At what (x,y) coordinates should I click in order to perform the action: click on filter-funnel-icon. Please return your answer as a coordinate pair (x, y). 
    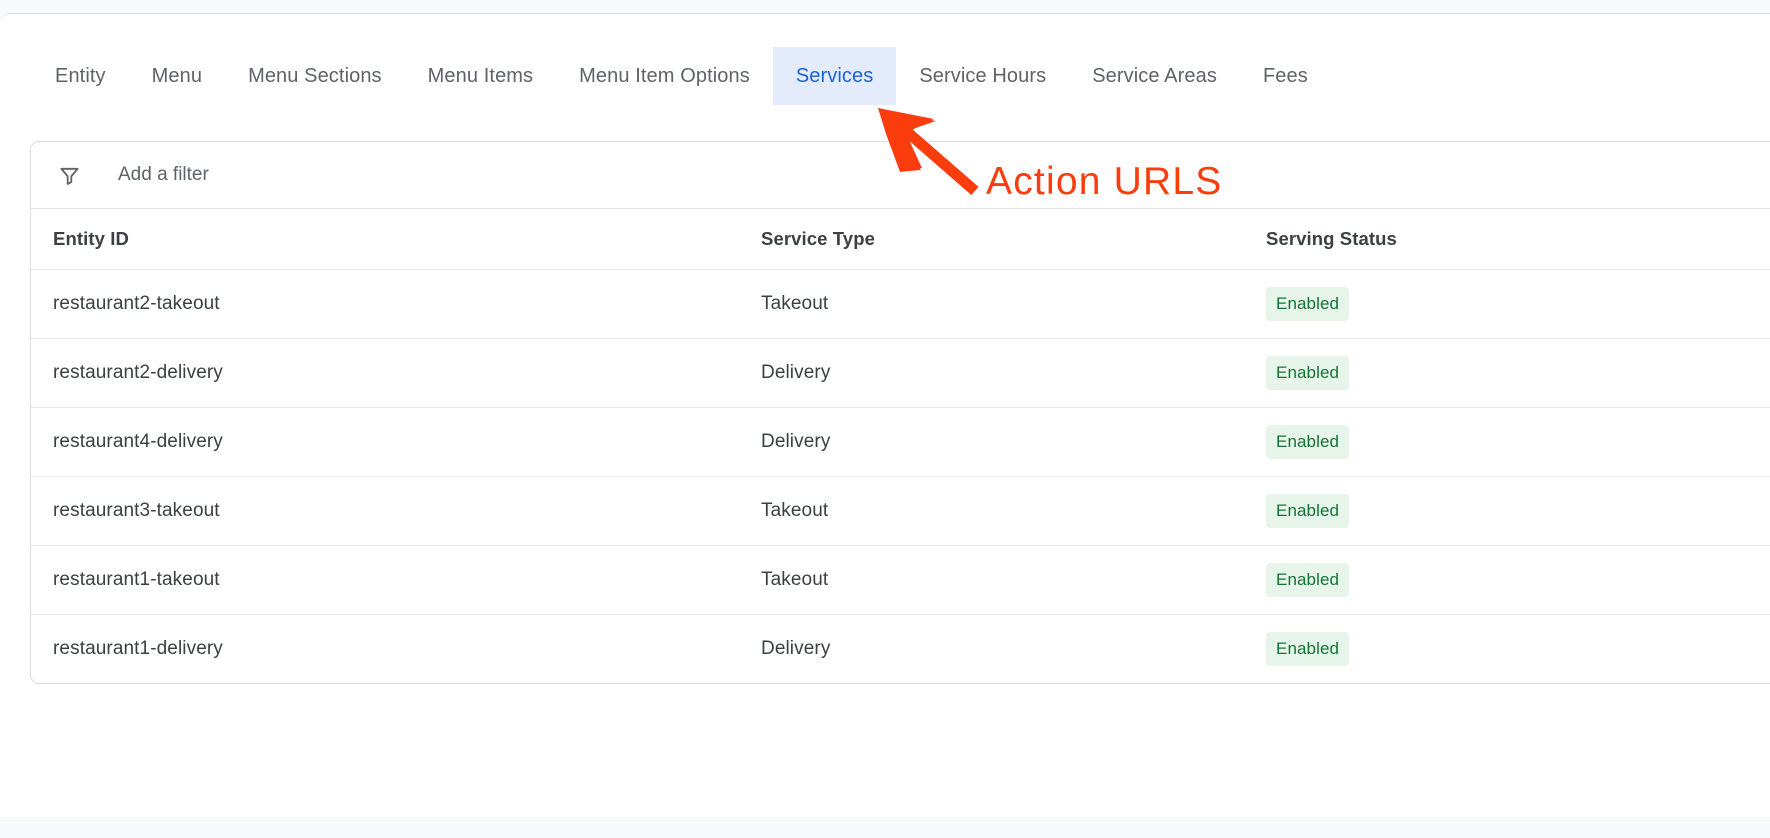
    Looking at the image, I should click on (69, 175).